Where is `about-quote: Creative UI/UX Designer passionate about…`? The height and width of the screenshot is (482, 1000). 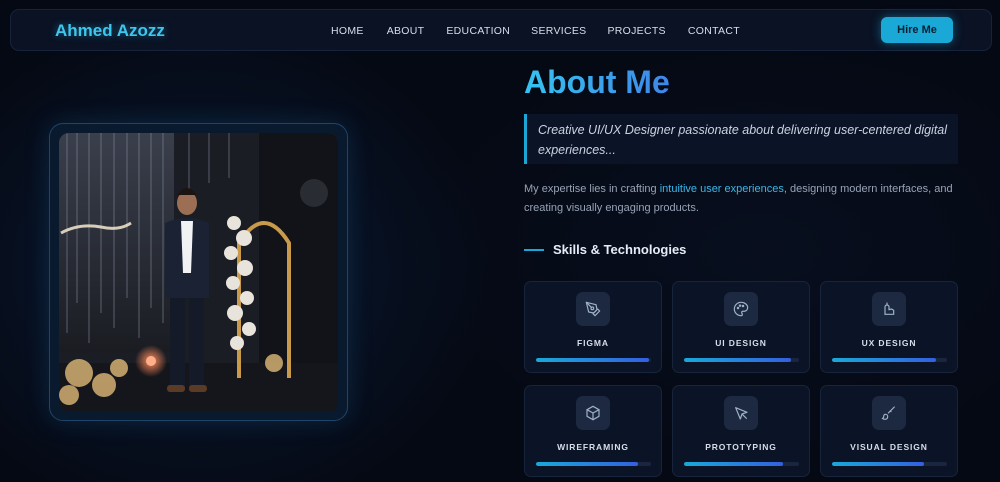
about-quote: Creative UI/UX Designer passionate about… is located at coordinates (741, 139).